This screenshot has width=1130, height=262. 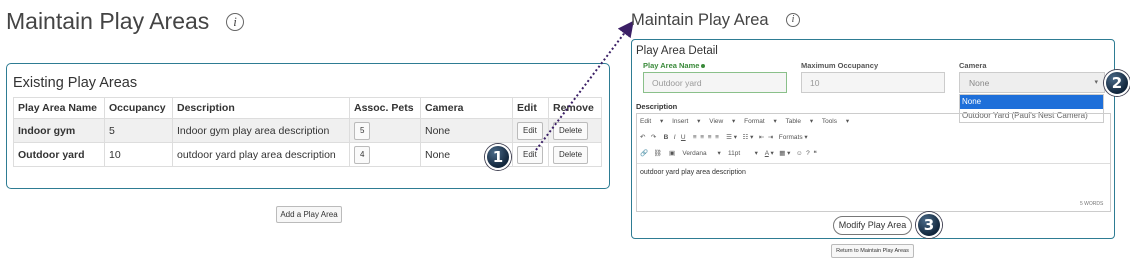 I want to click on camera-option-none: None, so click(x=1031, y=102).